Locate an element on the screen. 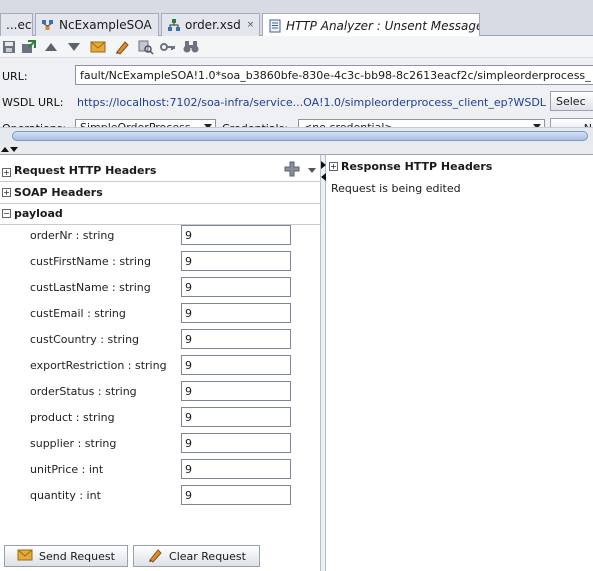  down-arrow-icon is located at coordinates (74, 47).